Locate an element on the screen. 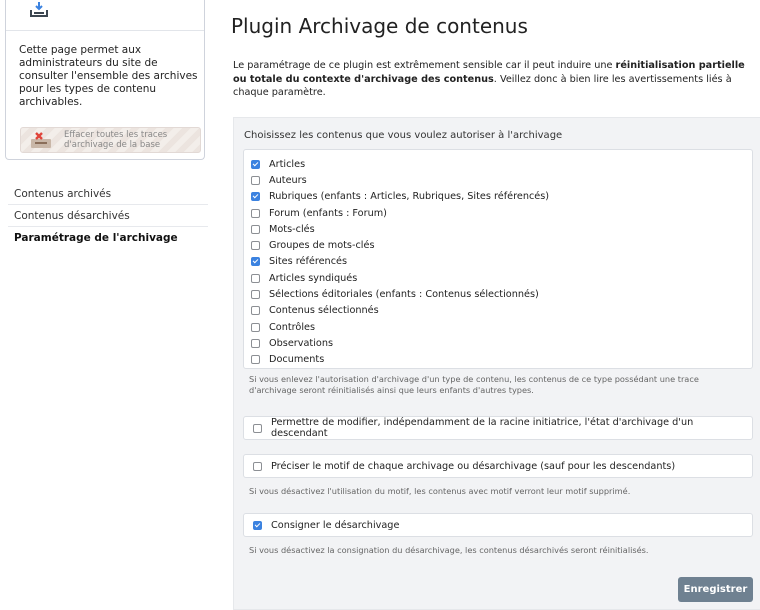 This screenshot has width=760, height=610. content-type-row: Mots-clés is located at coordinates (400, 229).